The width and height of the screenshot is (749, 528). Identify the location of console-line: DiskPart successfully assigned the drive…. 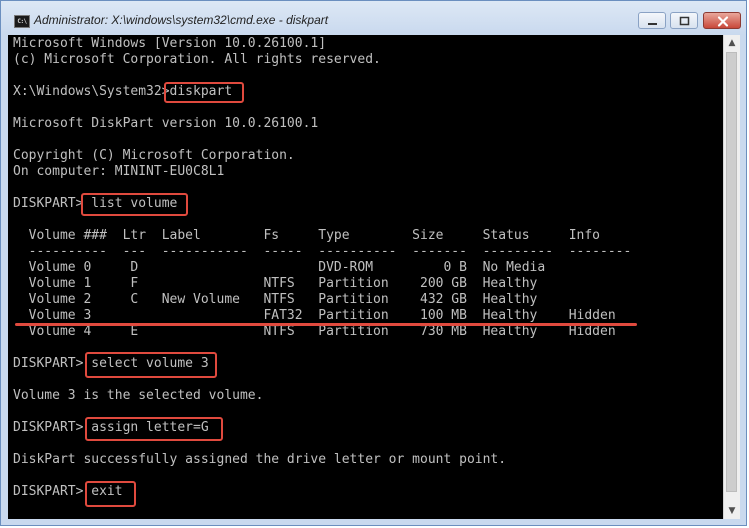
(260, 459).